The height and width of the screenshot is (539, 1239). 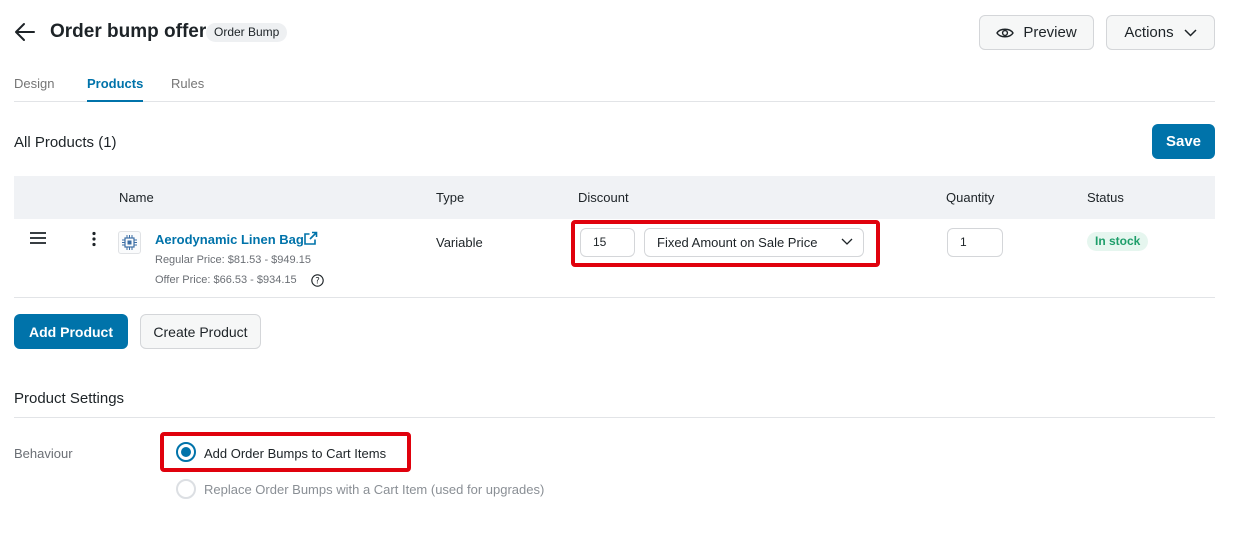 What do you see at coordinates (459, 242) in the screenshot?
I see `product-type: Variable` at bounding box center [459, 242].